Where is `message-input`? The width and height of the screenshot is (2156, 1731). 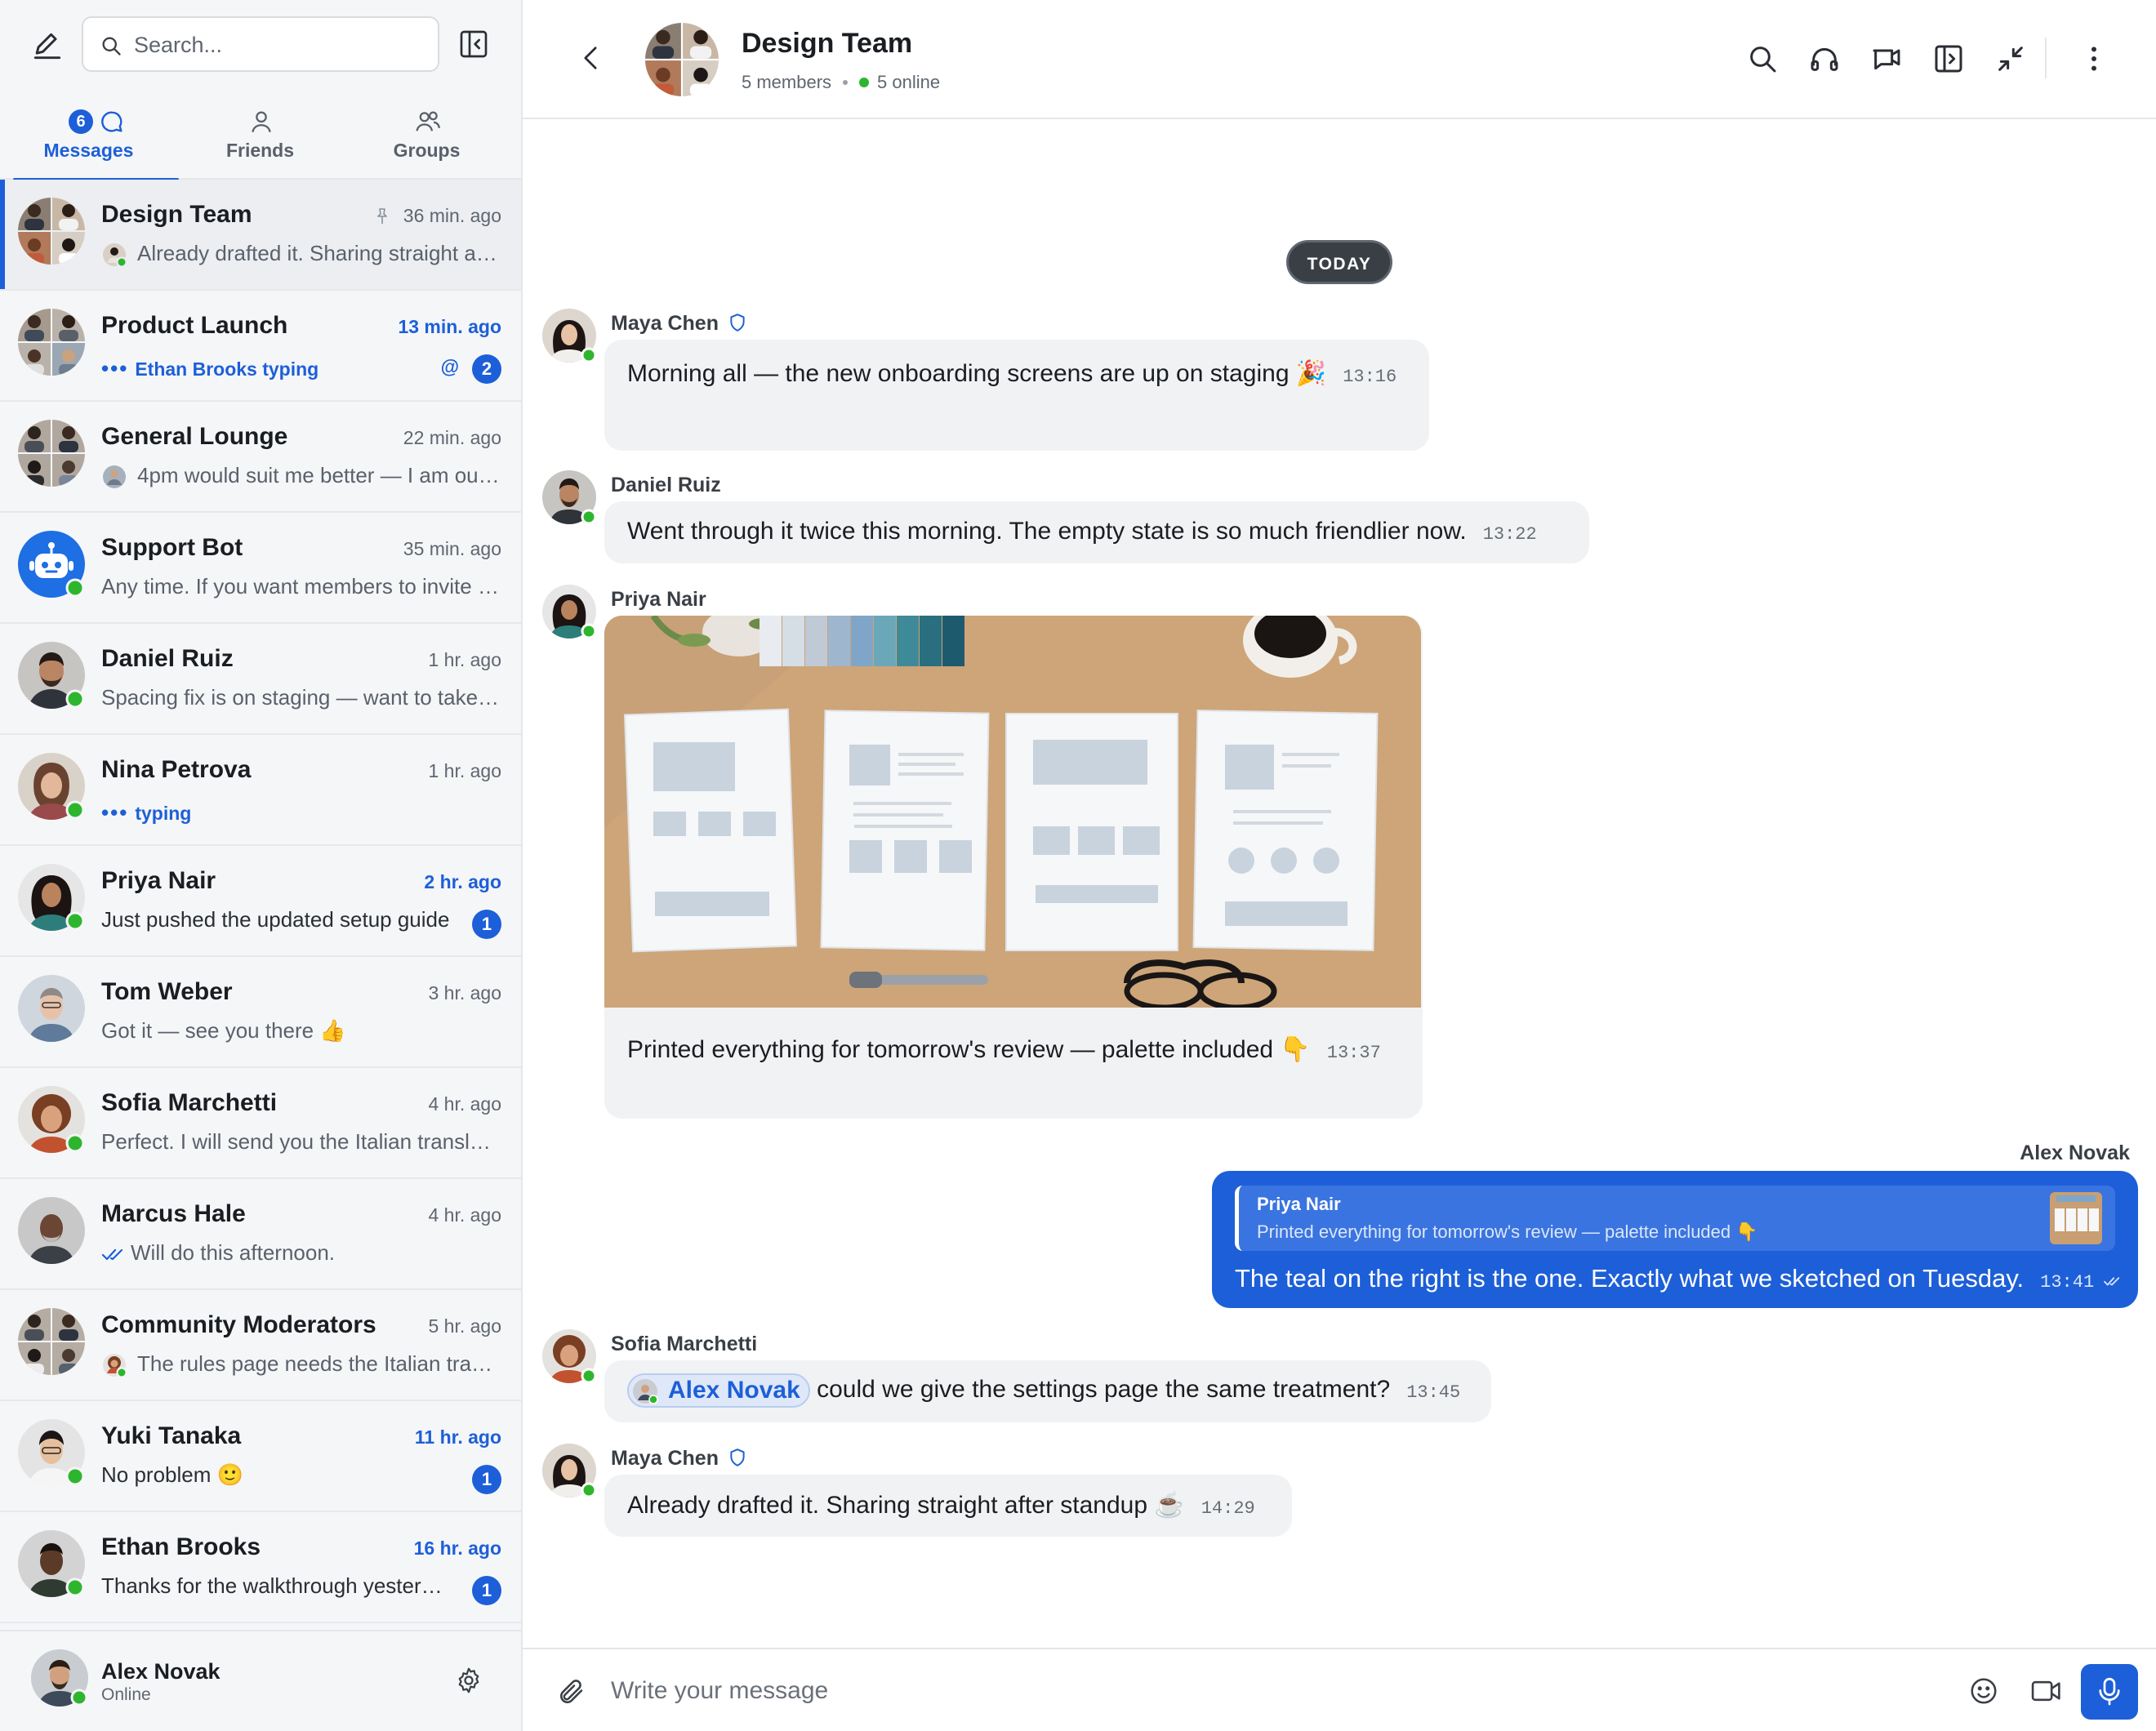
message-input is located at coordinates (1121, 1691).